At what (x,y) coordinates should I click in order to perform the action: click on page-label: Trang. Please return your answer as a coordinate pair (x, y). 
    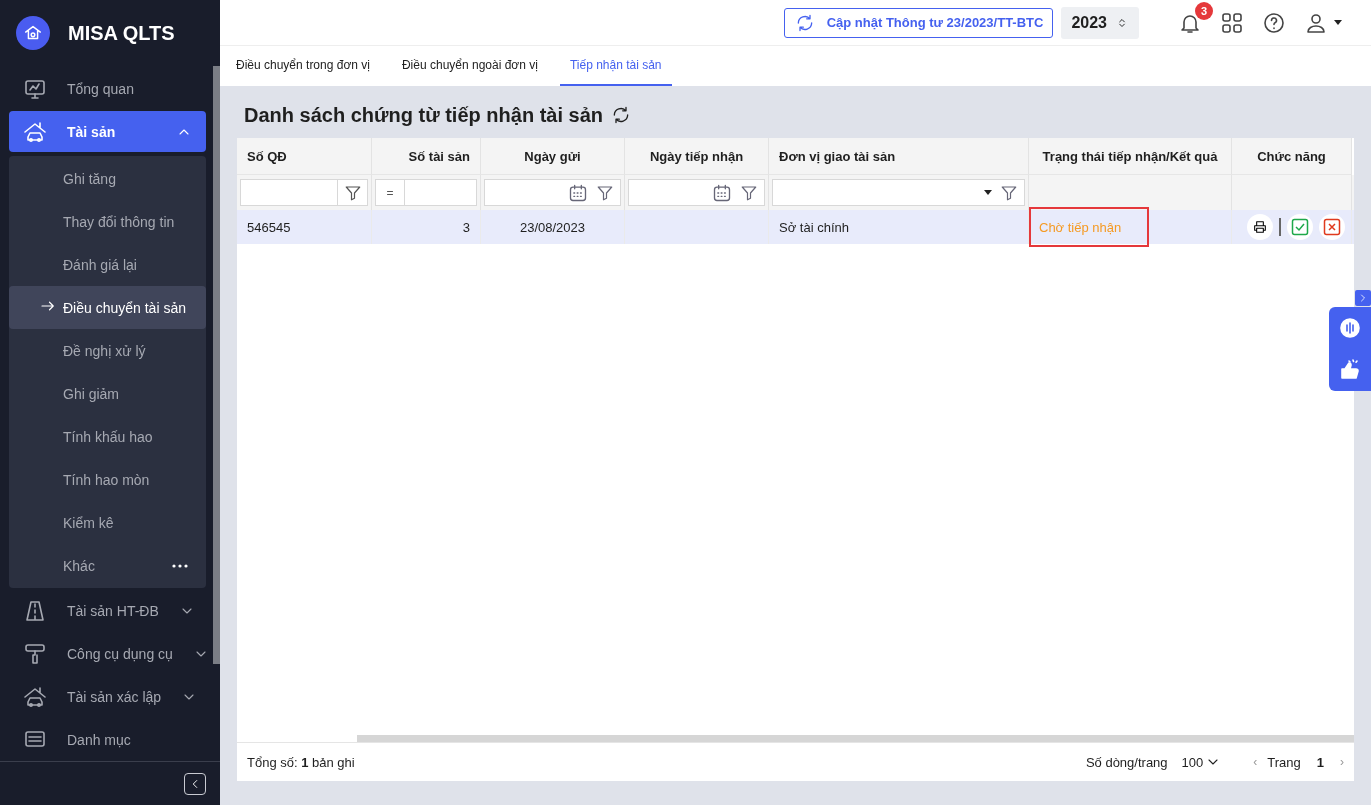
    Looking at the image, I should click on (1284, 762).